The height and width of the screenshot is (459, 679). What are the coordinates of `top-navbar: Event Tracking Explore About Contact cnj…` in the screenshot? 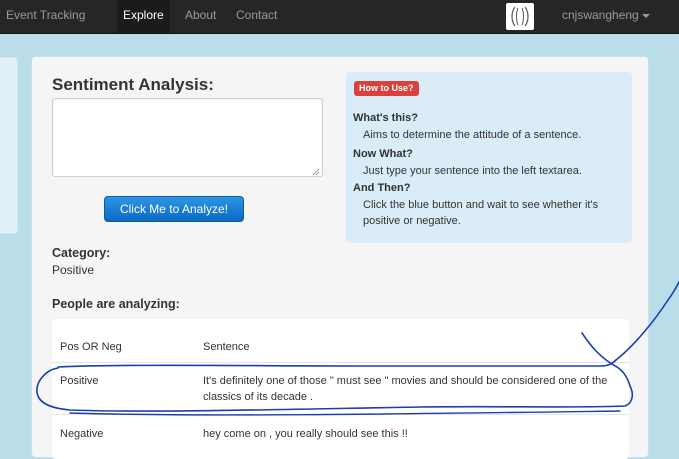 It's located at (339, 17).